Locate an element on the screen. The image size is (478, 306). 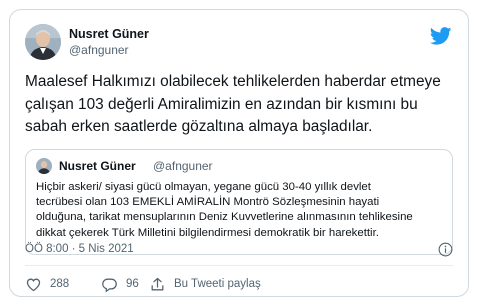
like-count: 288 is located at coordinates (60, 284).